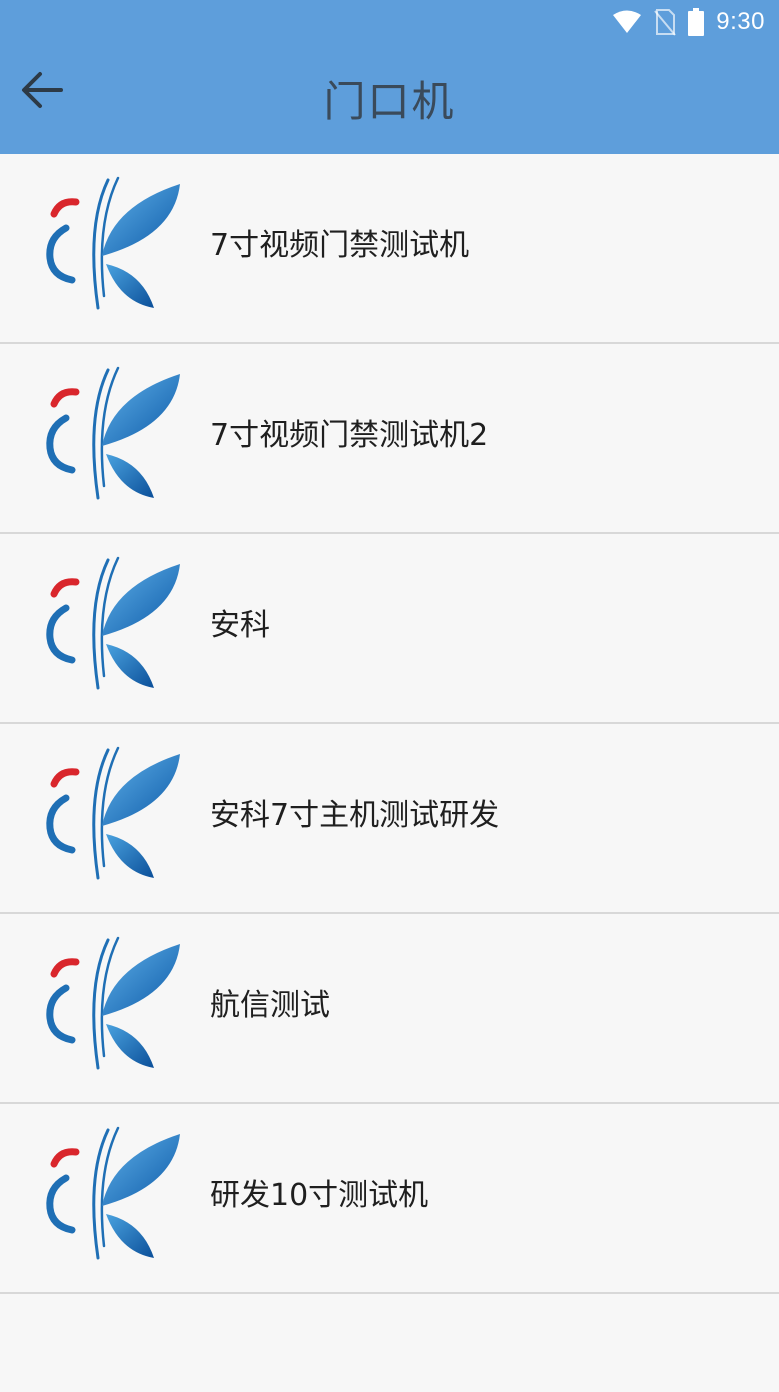 This screenshot has width=779, height=1392. I want to click on device-list-item: 安科7寸主机测试研发, so click(389, 819).